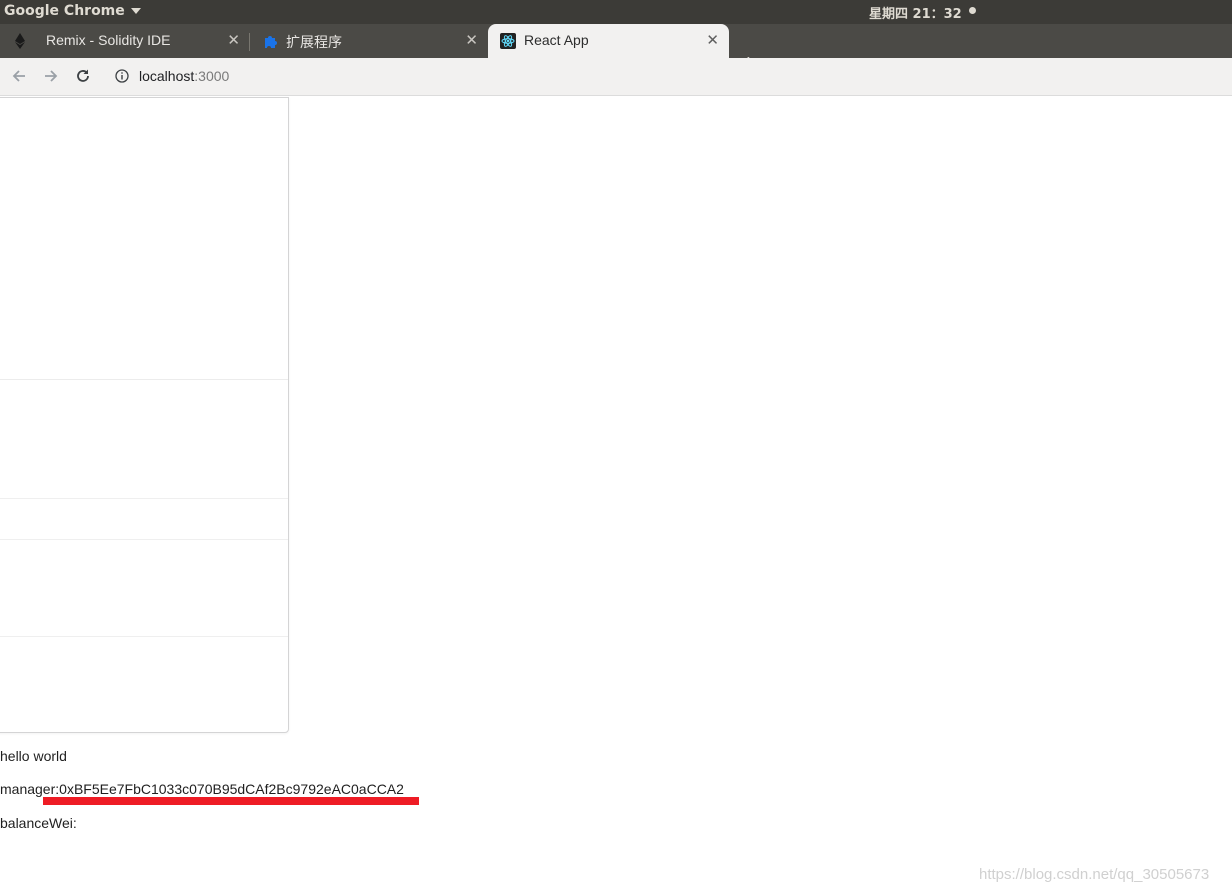  Describe the element at coordinates (608, 41) in the screenshot. I see `tab-react-app: React App ✕` at that location.